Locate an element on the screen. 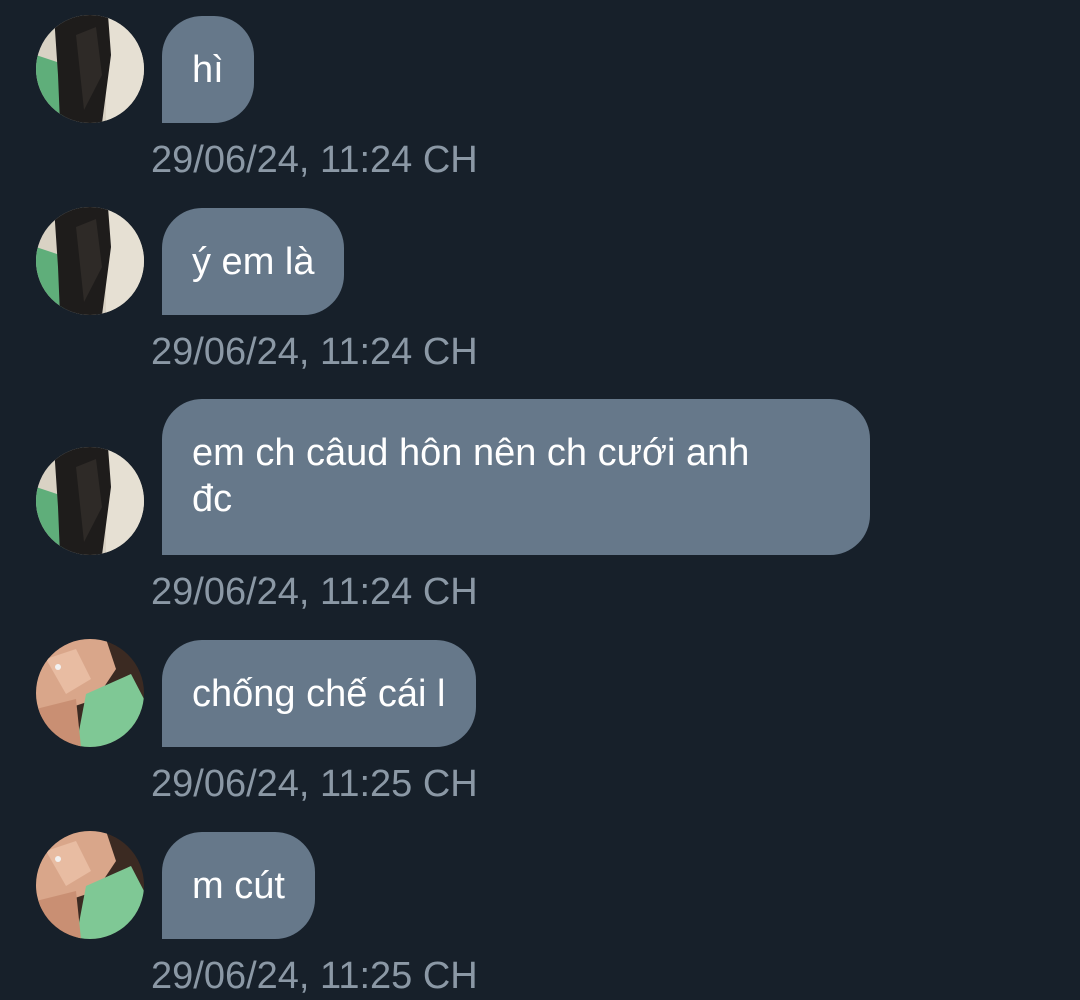  message-bubble: hì is located at coordinates (208, 69).